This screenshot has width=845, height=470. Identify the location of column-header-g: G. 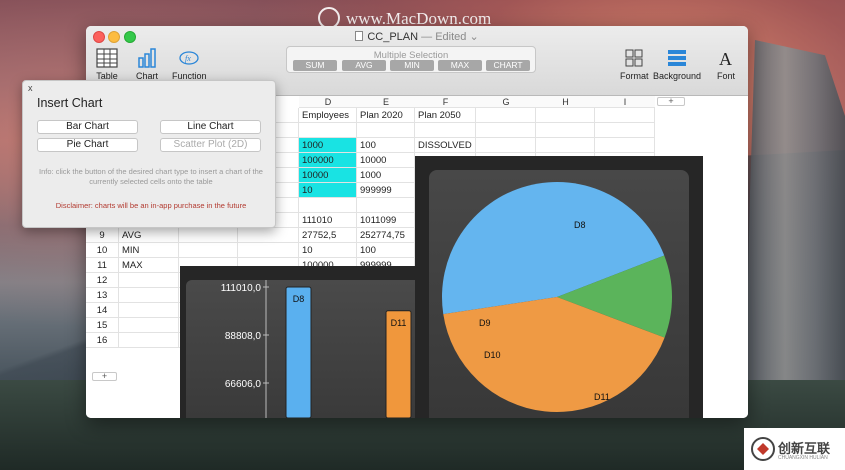
(506, 102).